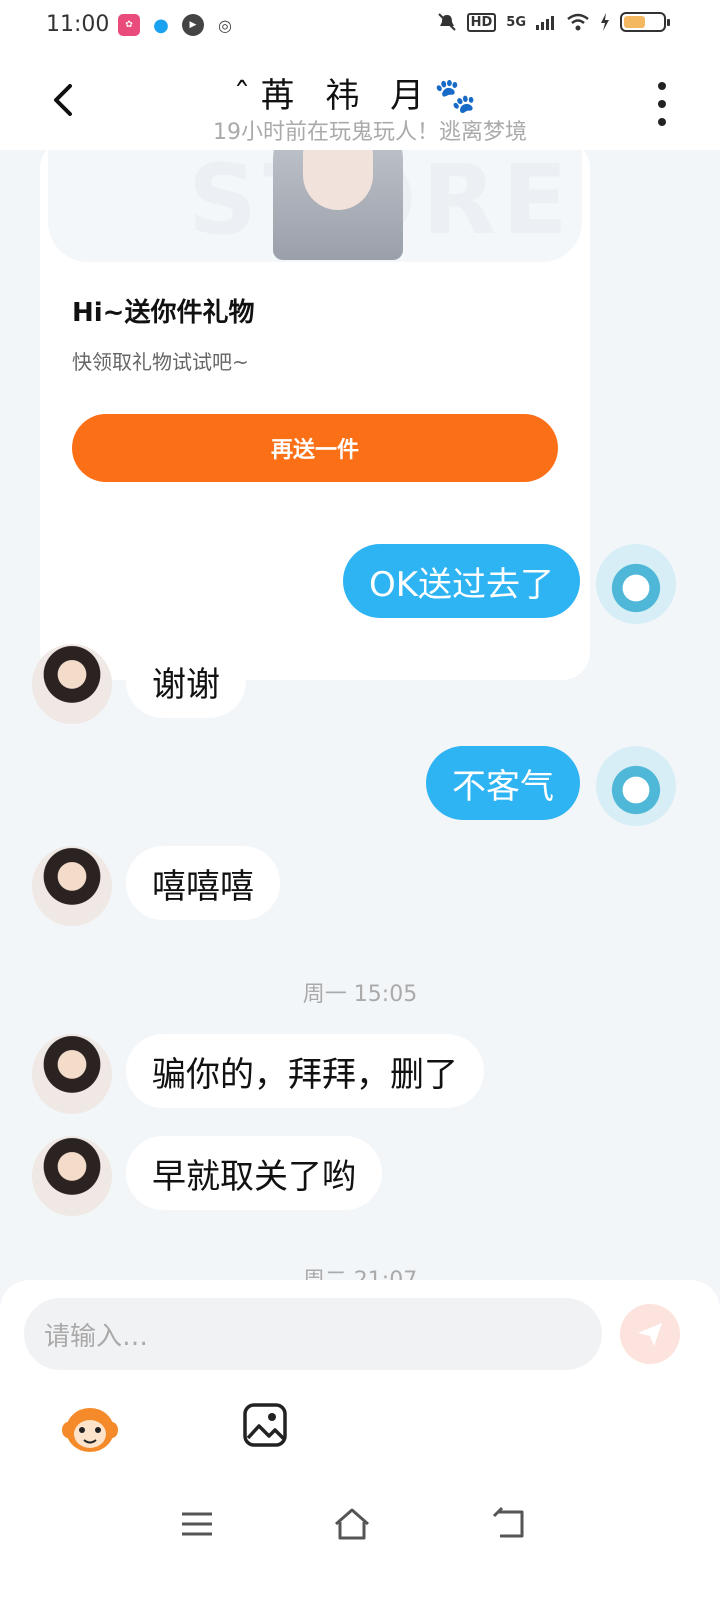 The width and height of the screenshot is (720, 1600). What do you see at coordinates (225, 25) in the screenshot?
I see `browser-icon: ◎` at bounding box center [225, 25].